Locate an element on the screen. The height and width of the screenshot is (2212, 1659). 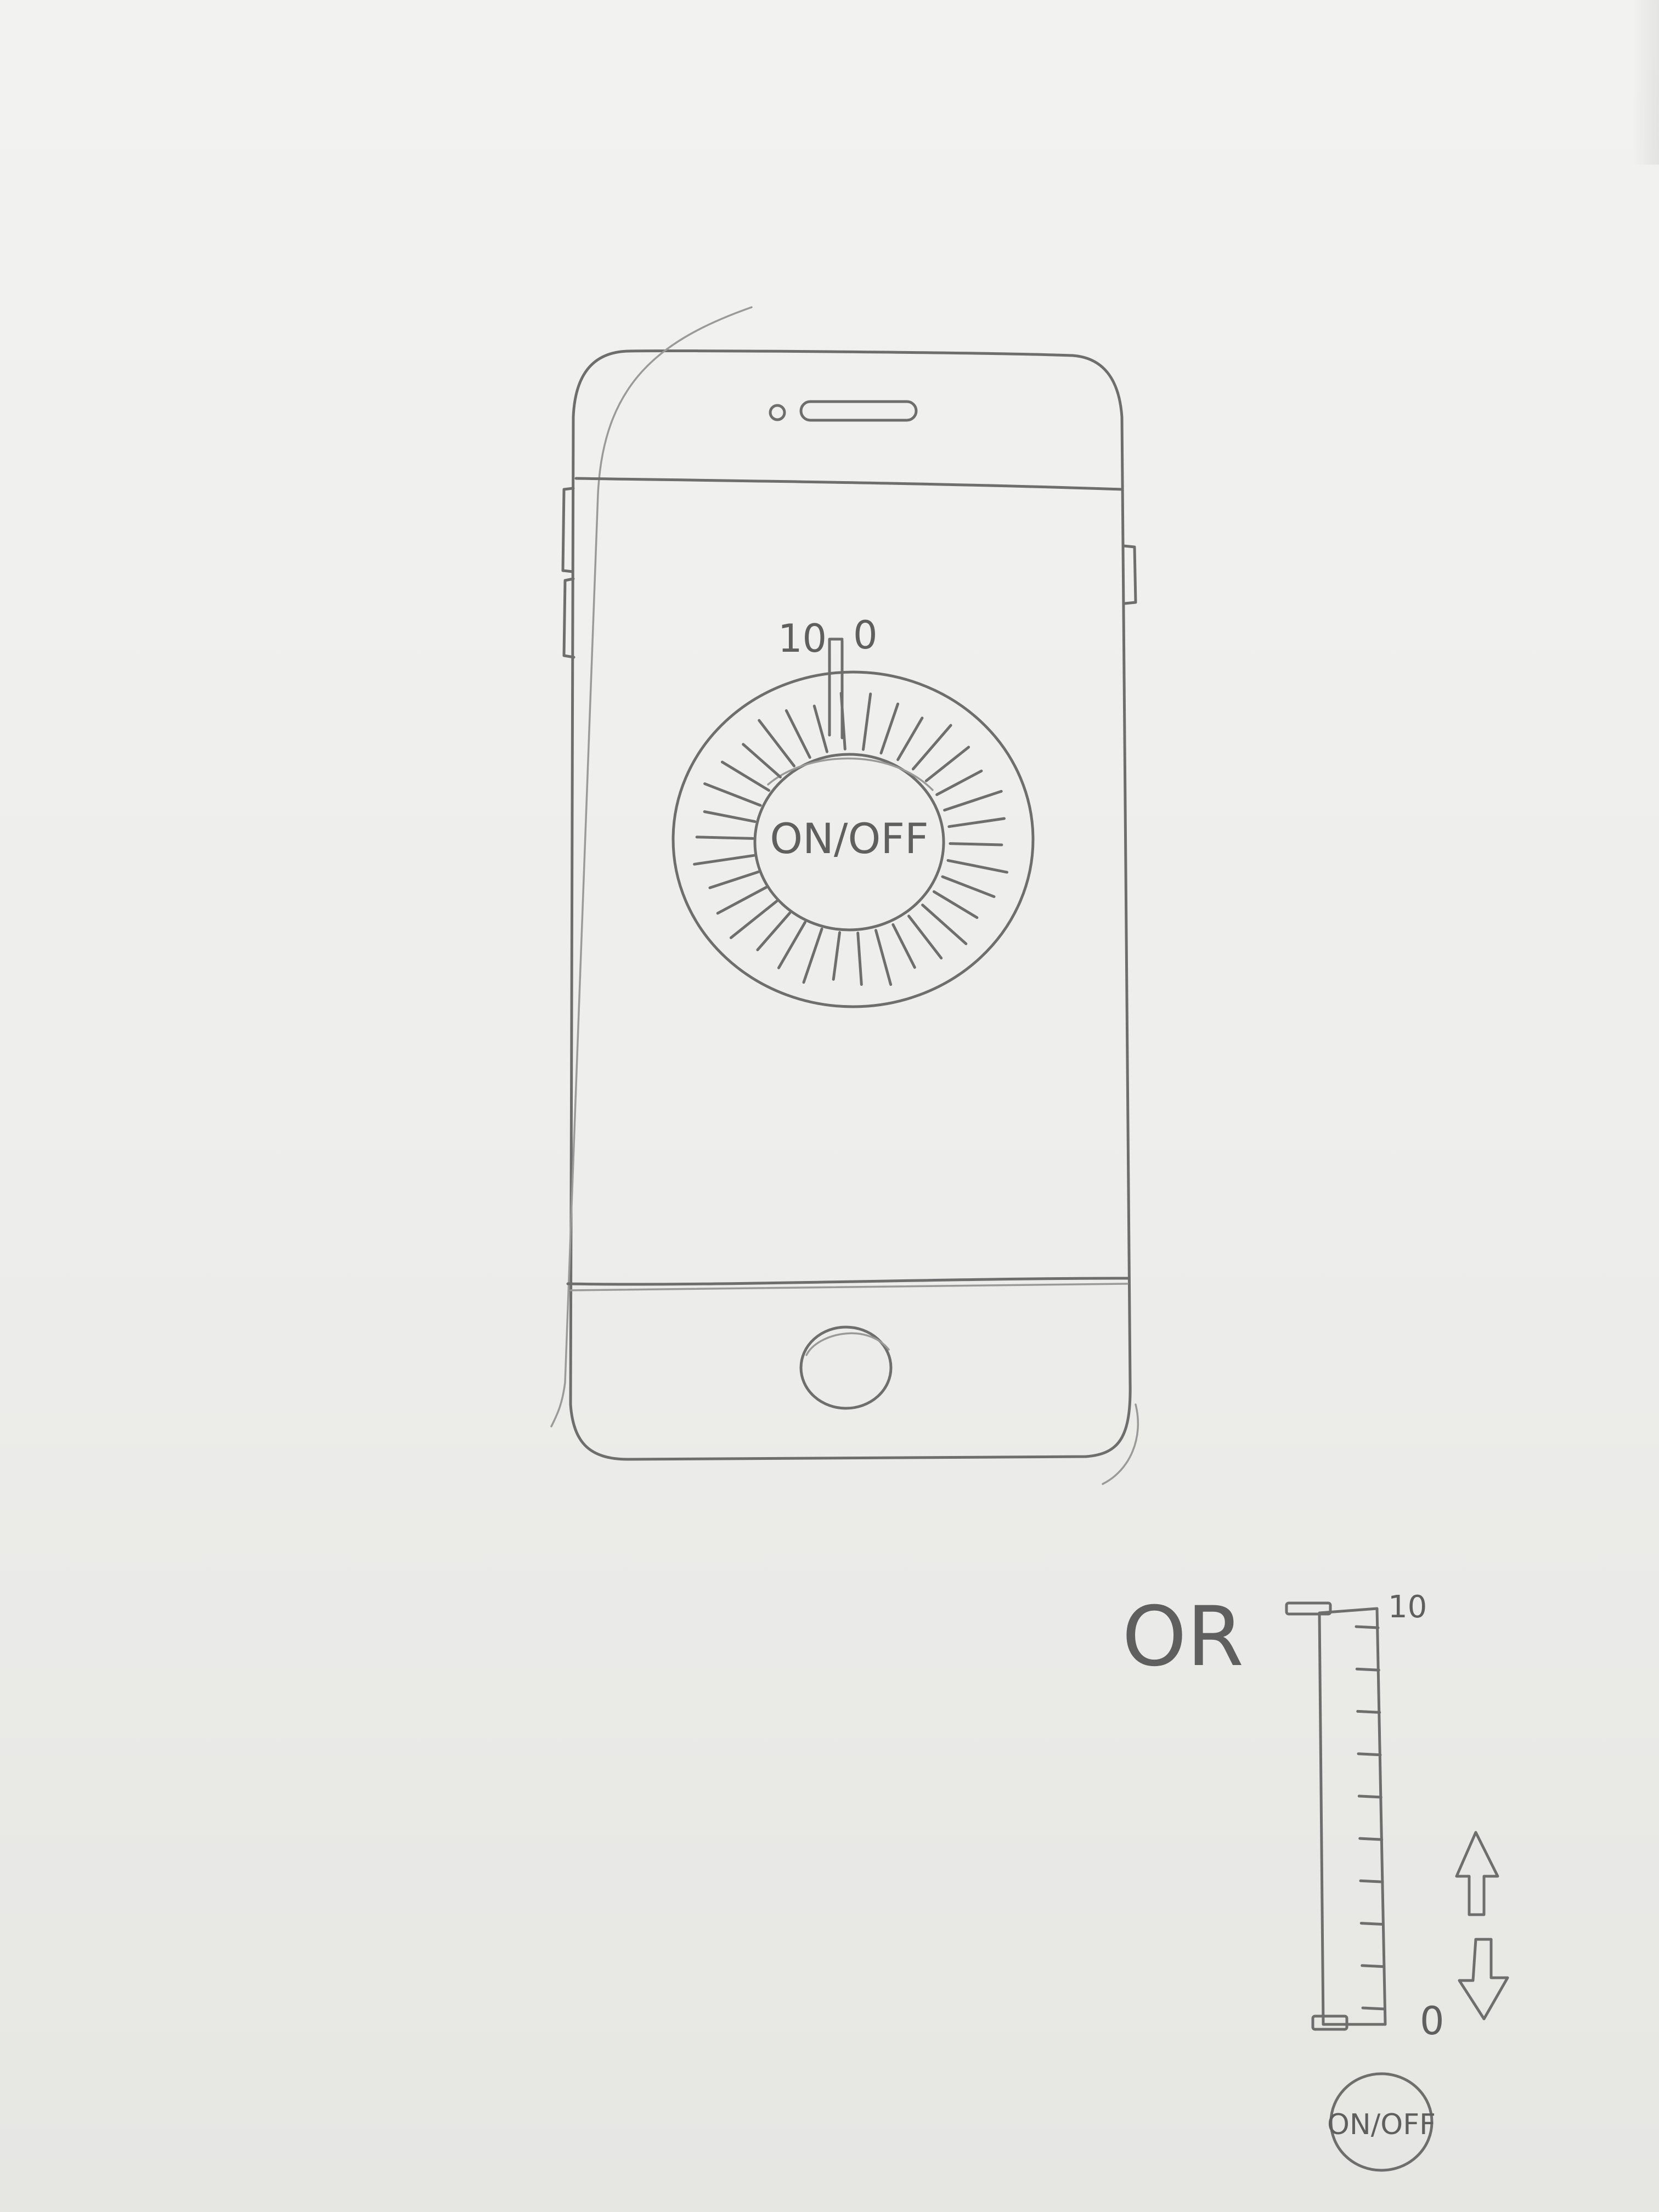
small-on-off-button-label: ON/OFF is located at coordinates (1382, 2124).